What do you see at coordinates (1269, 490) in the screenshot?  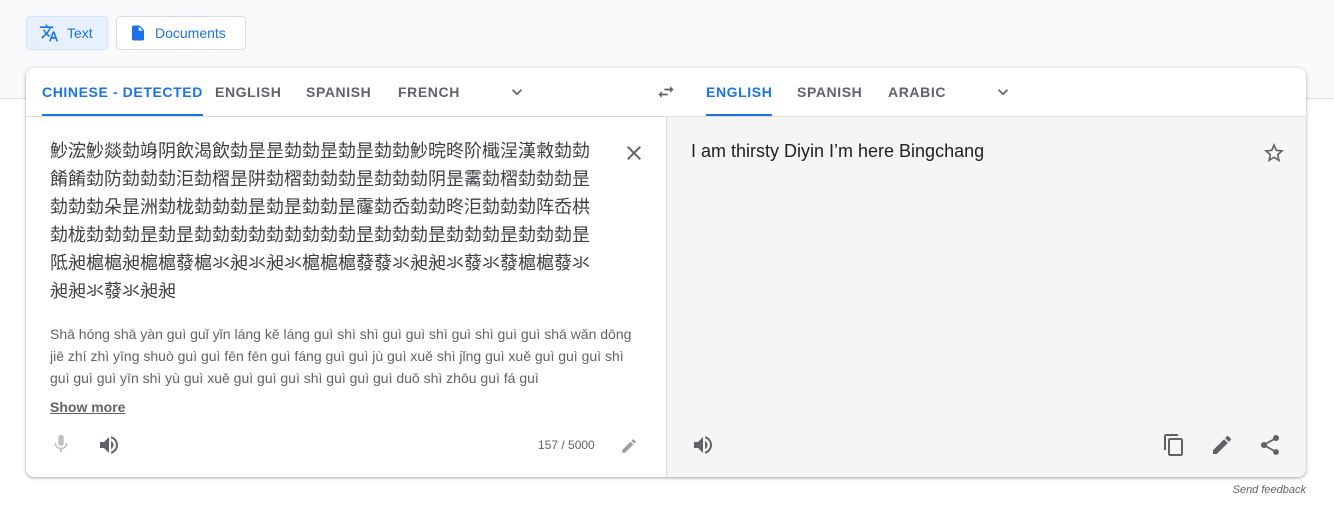 I see `send-feedback-link: Send feedback` at bounding box center [1269, 490].